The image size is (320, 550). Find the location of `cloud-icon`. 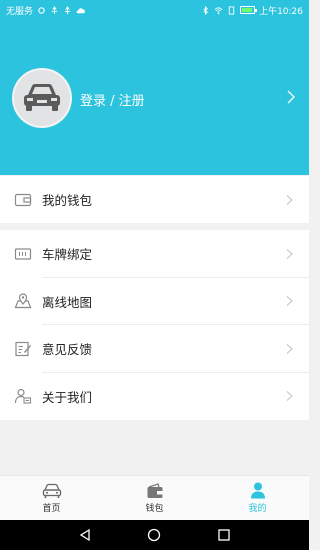

cloud-icon is located at coordinates (81, 10).